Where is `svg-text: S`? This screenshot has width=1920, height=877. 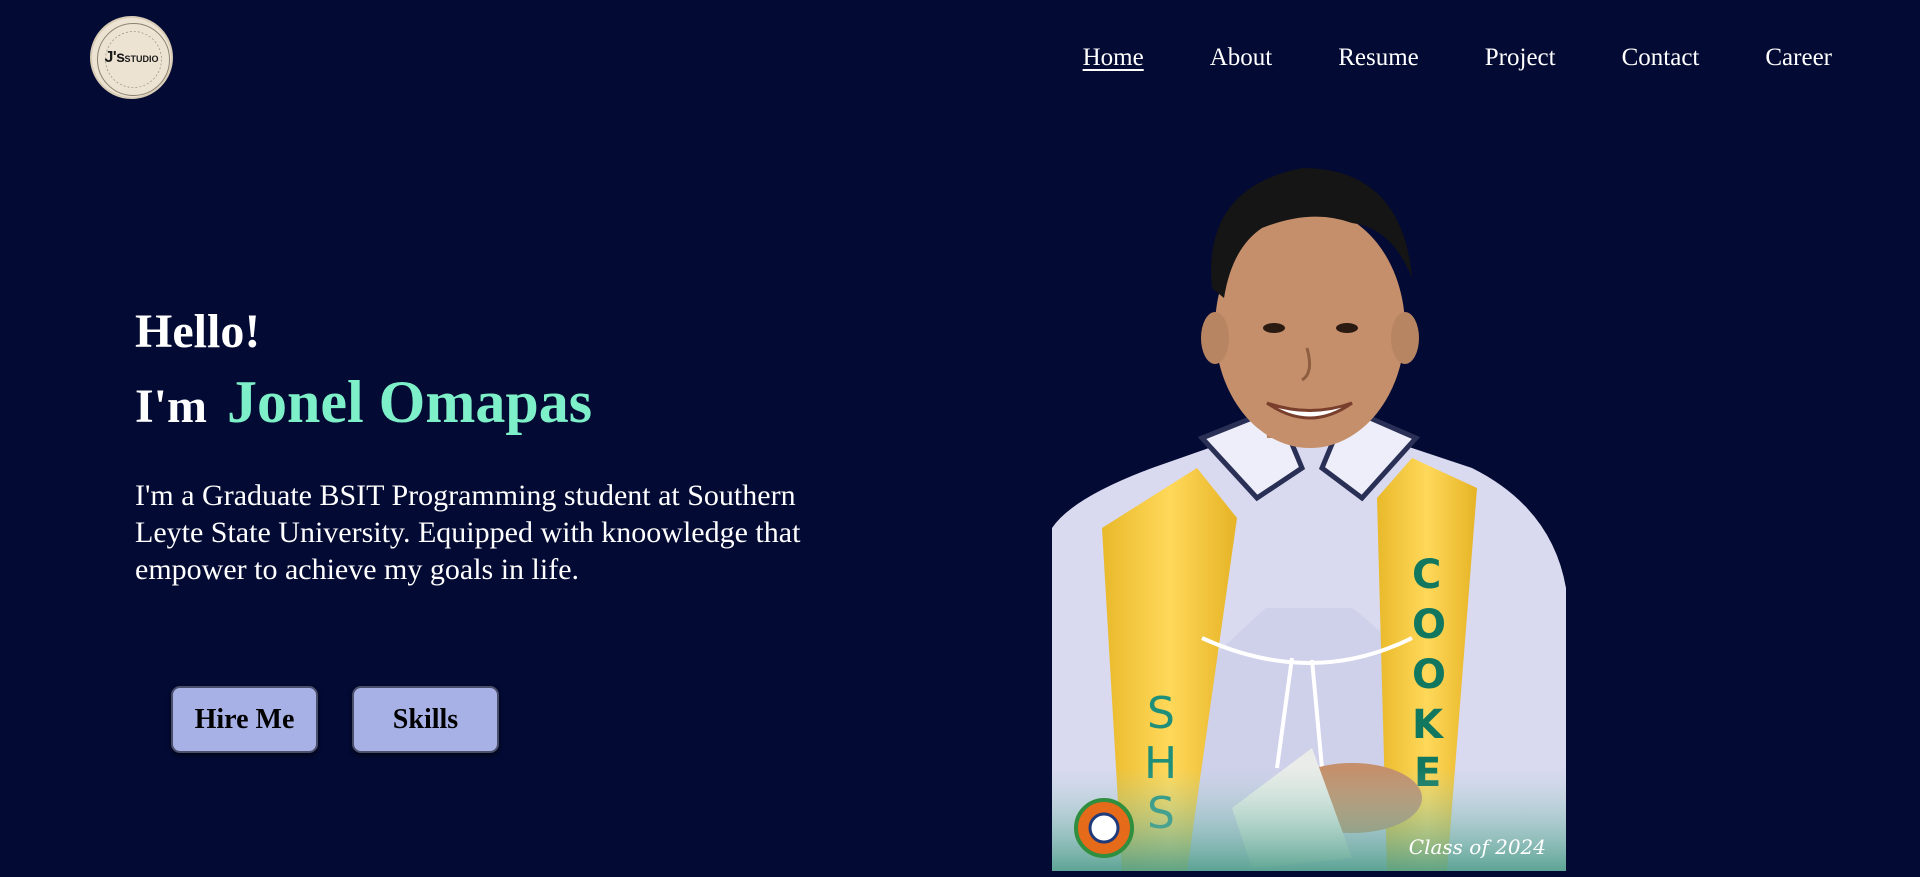 svg-text: S is located at coordinates (1161, 713).